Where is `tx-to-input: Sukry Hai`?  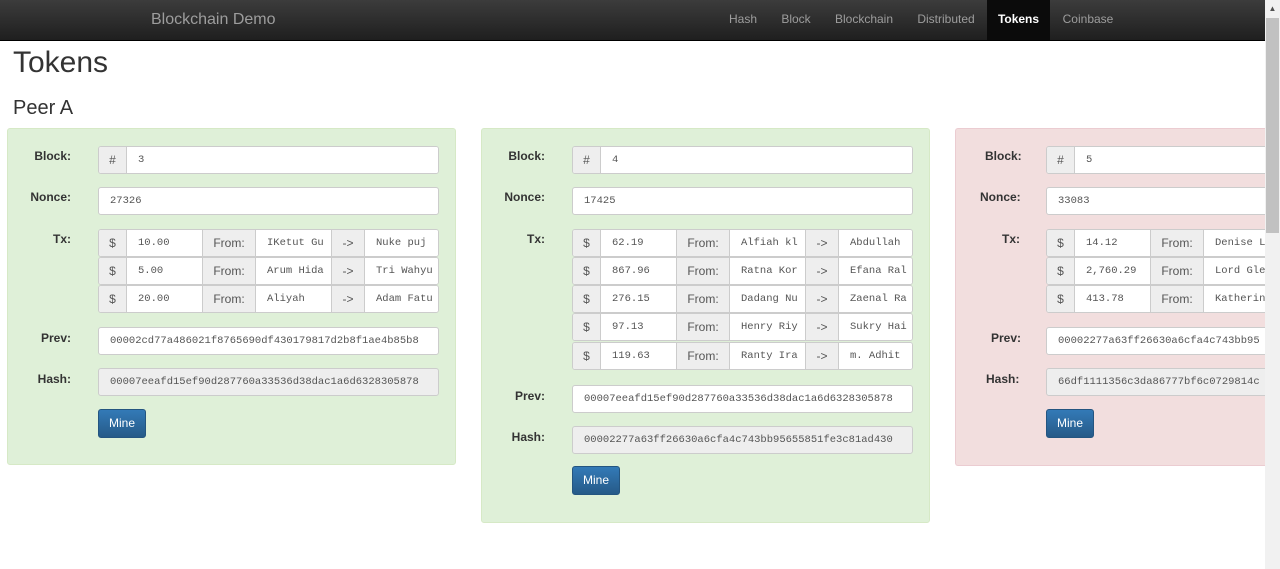
tx-to-input: Sukry Hai is located at coordinates (875, 327).